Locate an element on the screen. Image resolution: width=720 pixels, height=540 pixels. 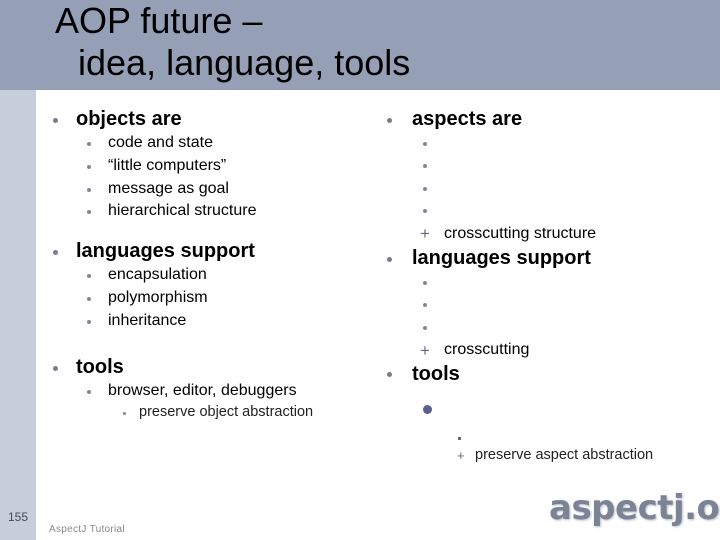
list-item: hierarchical structure is located at coordinates (182, 210).